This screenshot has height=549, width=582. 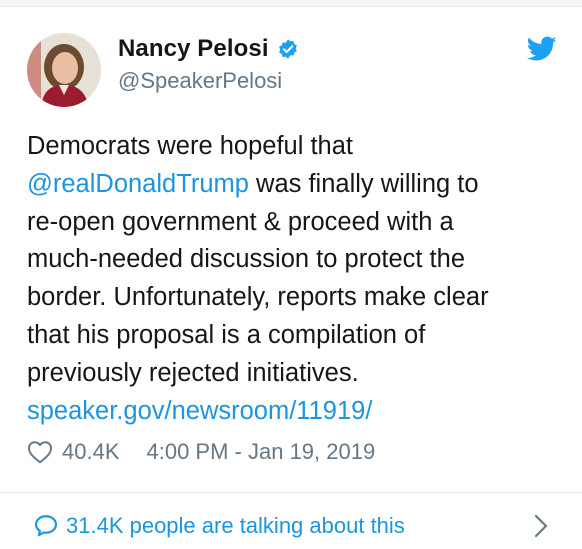 What do you see at coordinates (138, 184) in the screenshot?
I see `mention-link: @realDonaldTrump` at bounding box center [138, 184].